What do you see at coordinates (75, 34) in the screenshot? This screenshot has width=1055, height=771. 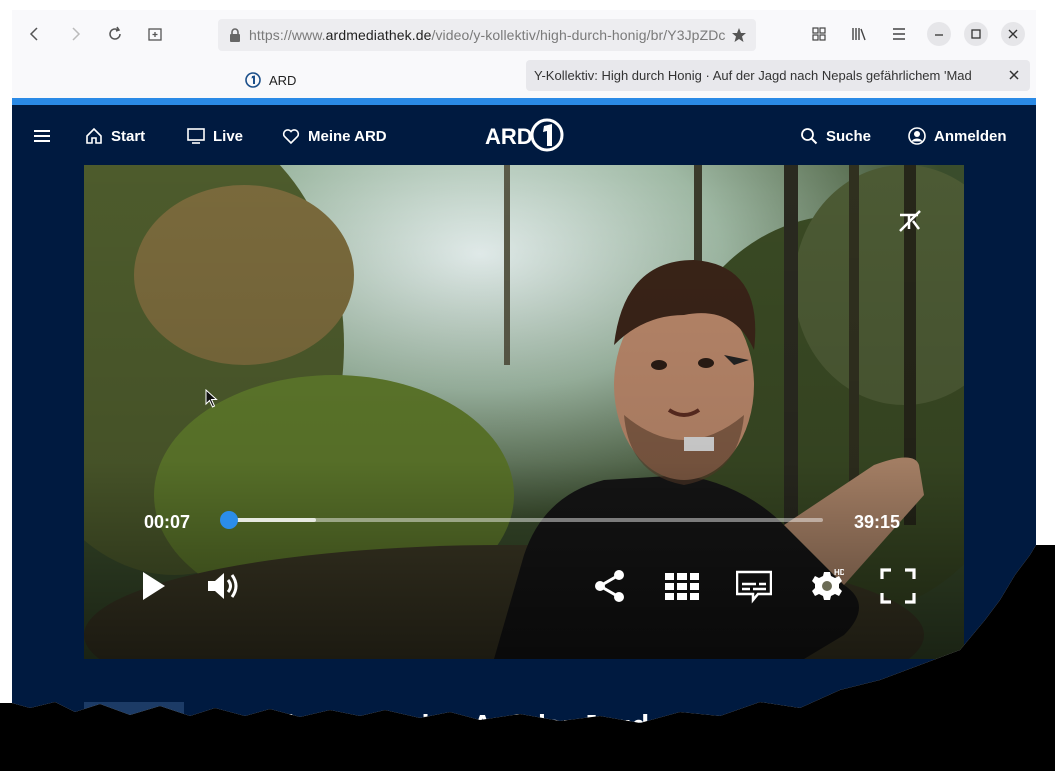 I see `forward-icon` at bounding box center [75, 34].